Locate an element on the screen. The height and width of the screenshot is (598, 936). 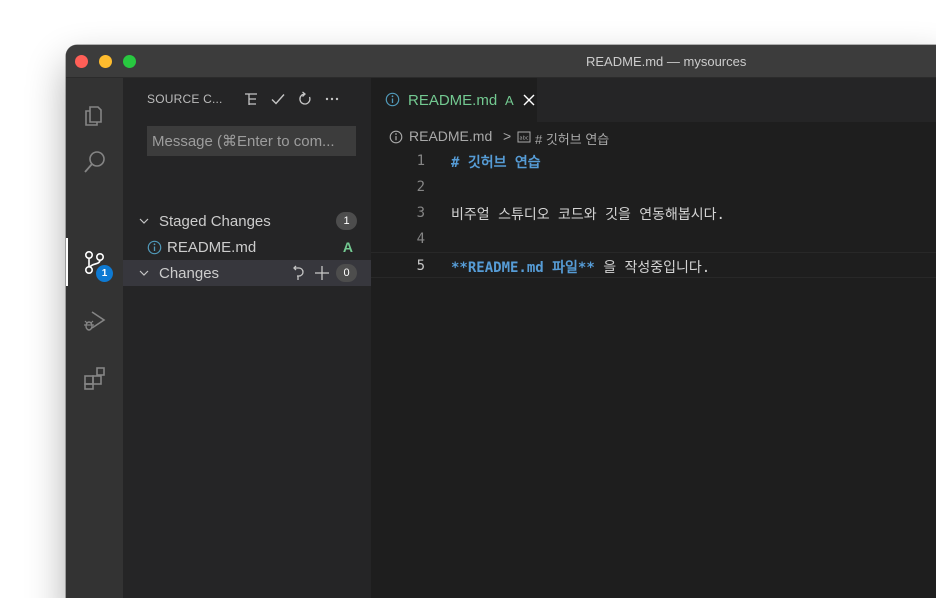
code-line: 4 is located at coordinates (653, 239).